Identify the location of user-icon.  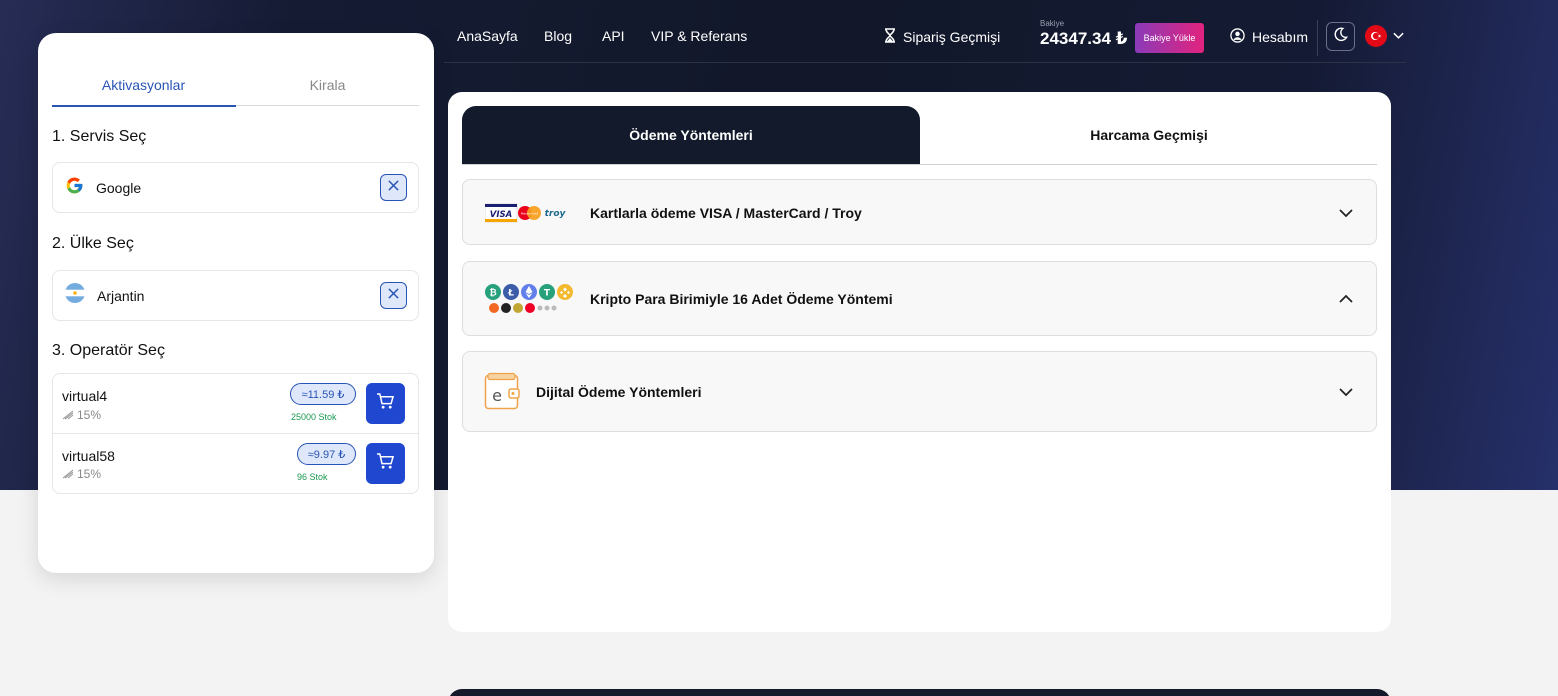
(1237, 37).